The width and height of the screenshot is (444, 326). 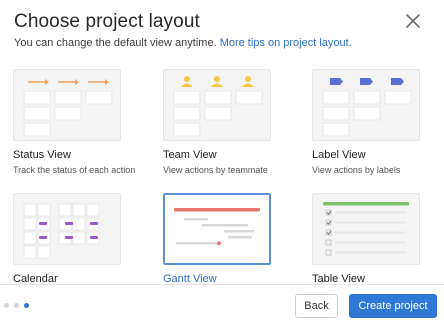 What do you see at coordinates (217, 105) in the screenshot?
I see `team-view-thumbnail` at bounding box center [217, 105].